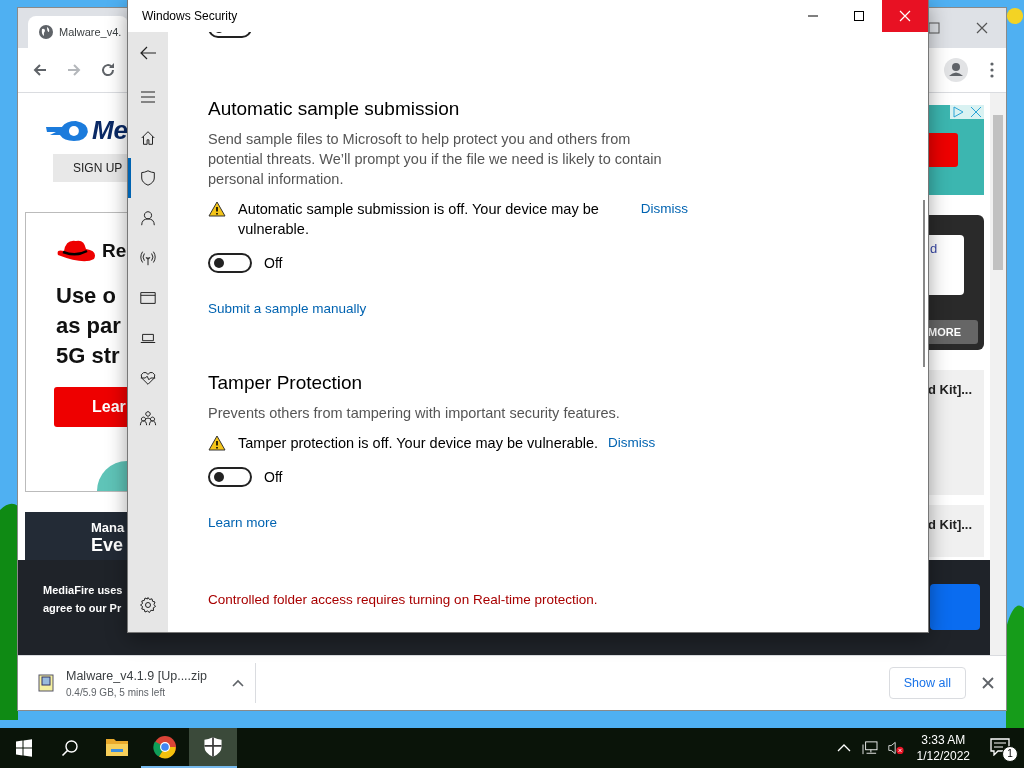 The image size is (1024, 768). I want to click on card-panel: d, so click(946, 265).